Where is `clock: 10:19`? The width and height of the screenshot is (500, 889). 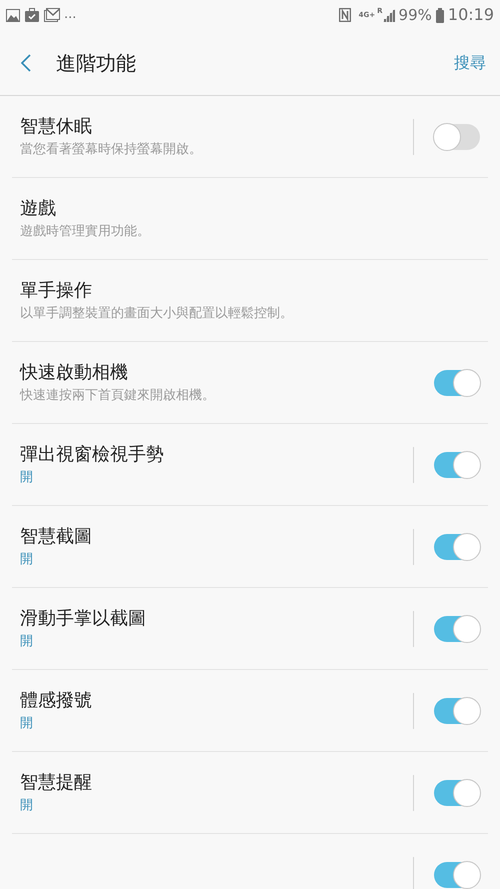 clock: 10:19 is located at coordinates (471, 15).